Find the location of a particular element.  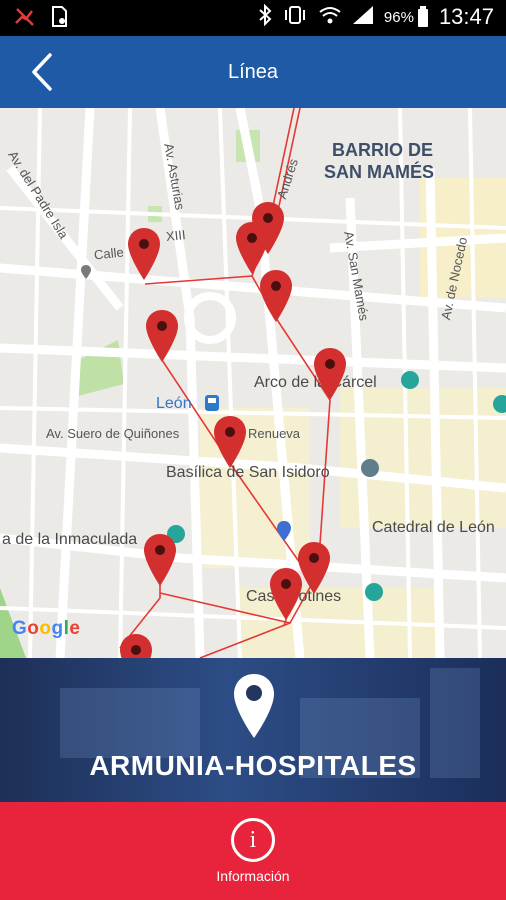

status-bar: 96% 13:47 is located at coordinates (253, 18).